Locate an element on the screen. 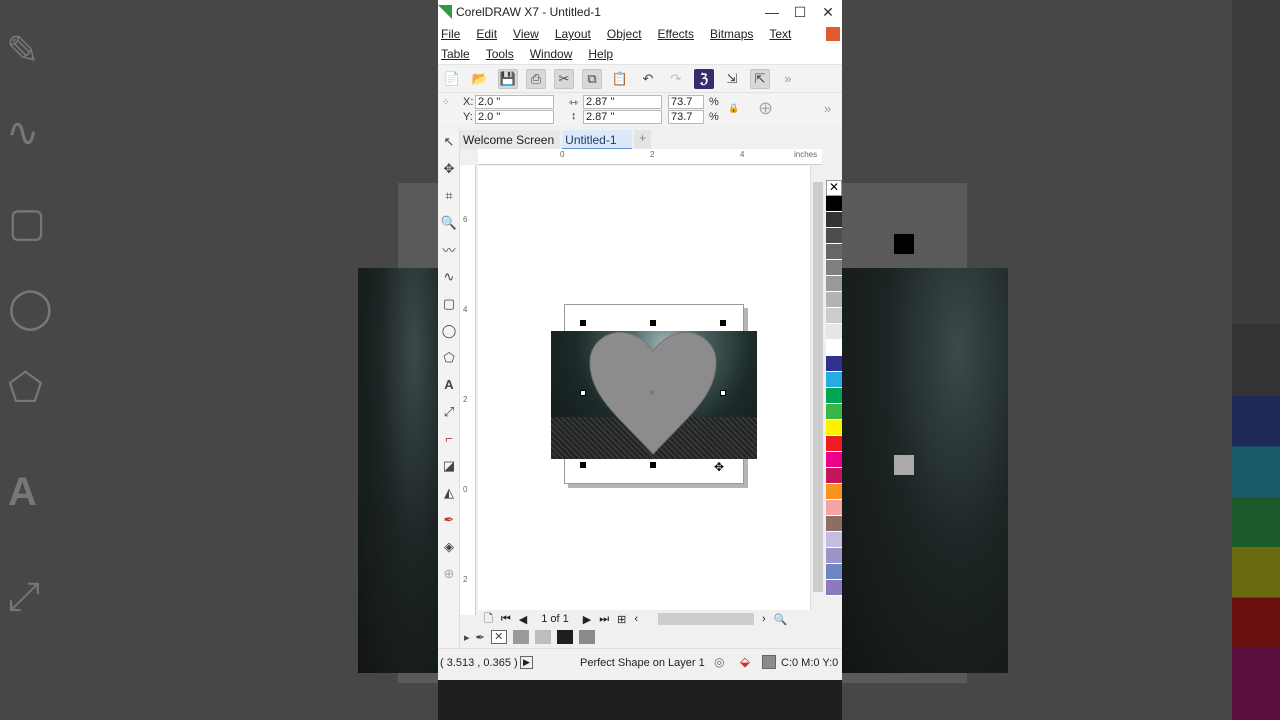 The image size is (1280, 720). selection-handle-tl is located at coordinates (583, 323).